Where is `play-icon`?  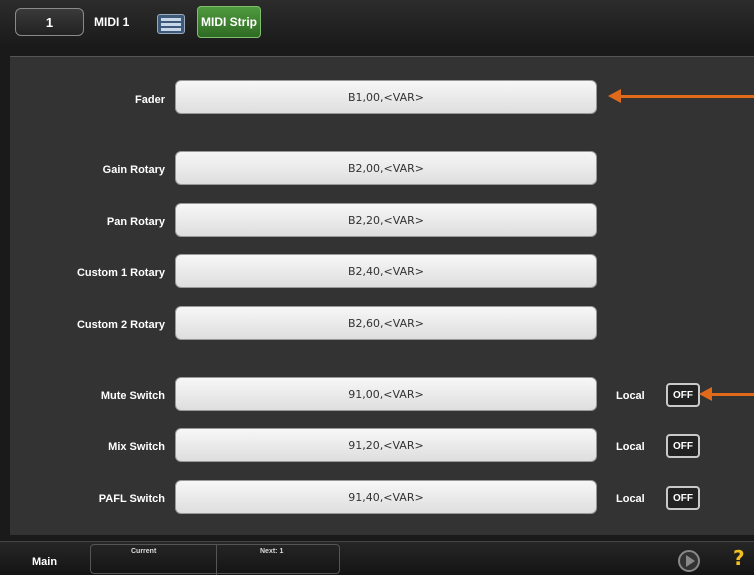 play-icon is located at coordinates (689, 561).